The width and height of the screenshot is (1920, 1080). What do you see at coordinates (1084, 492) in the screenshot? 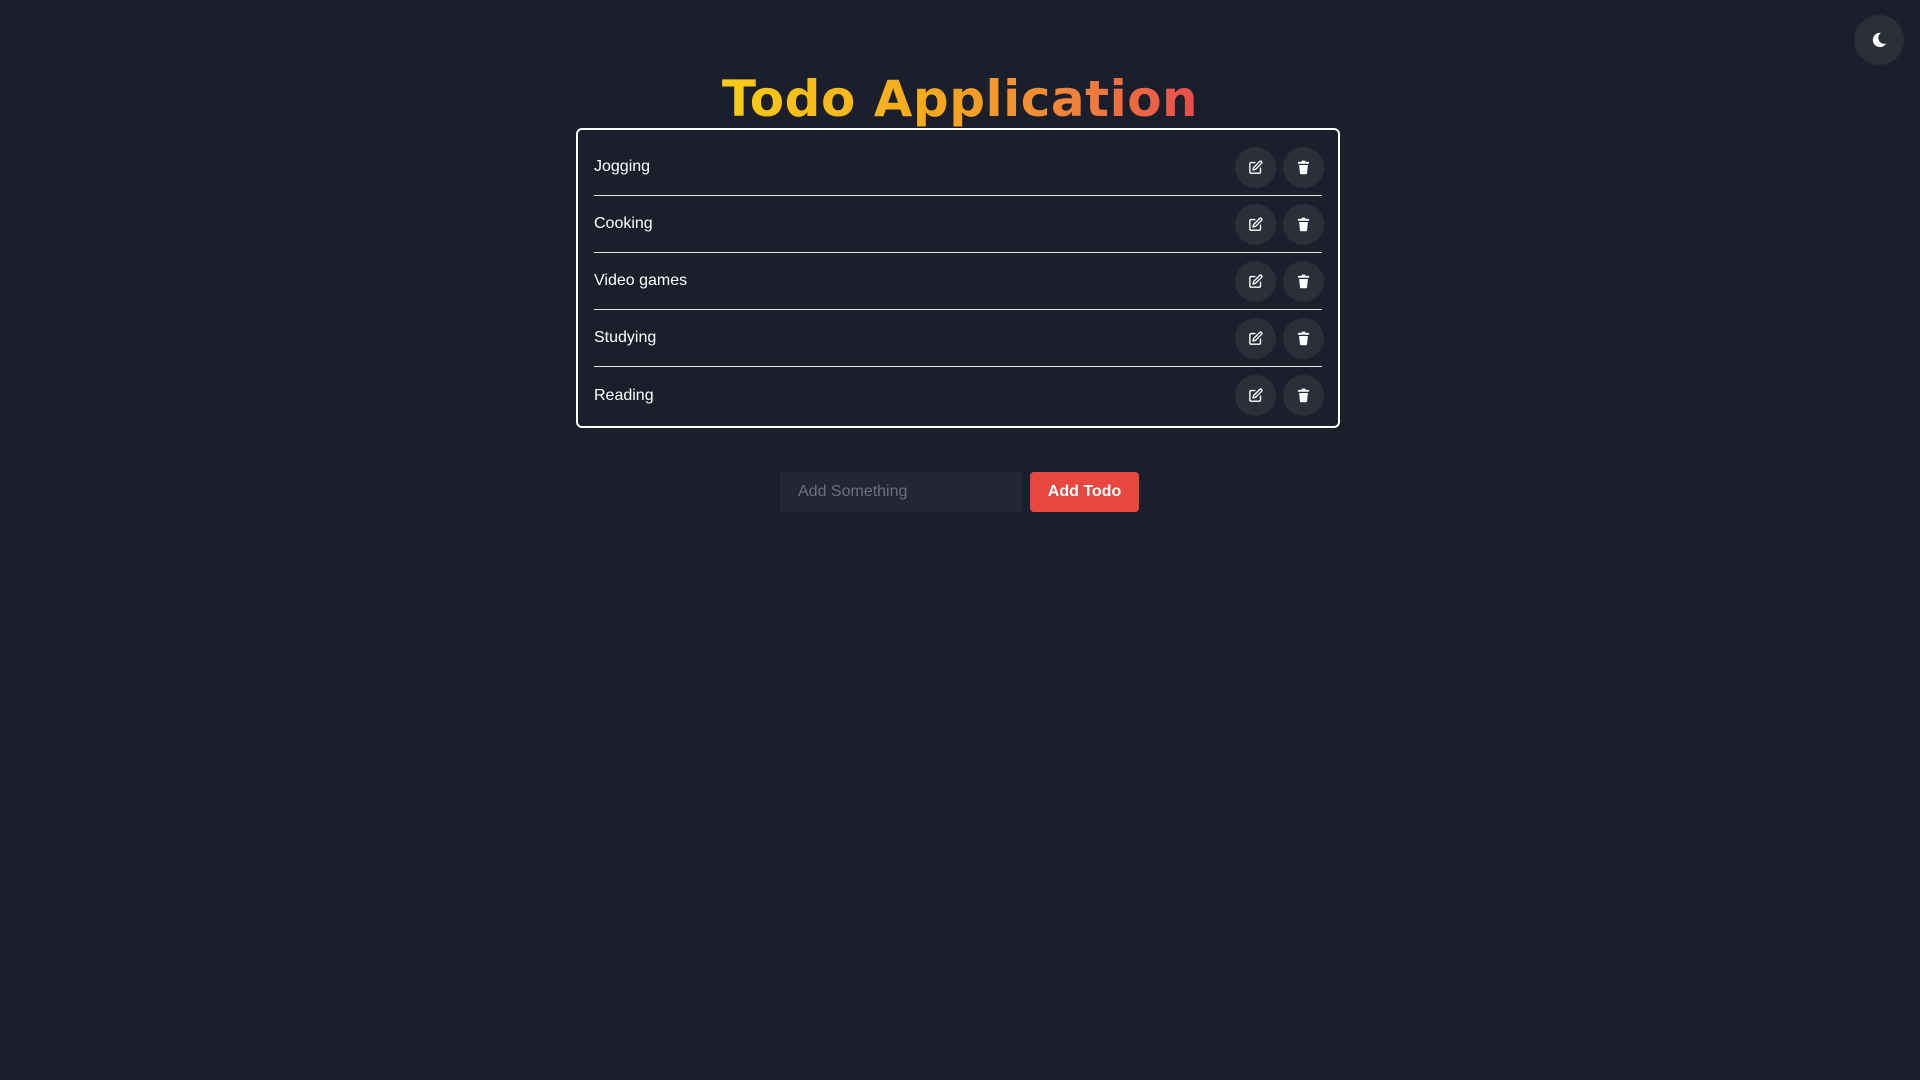
I see `add-todo-button: Add Todo` at bounding box center [1084, 492].